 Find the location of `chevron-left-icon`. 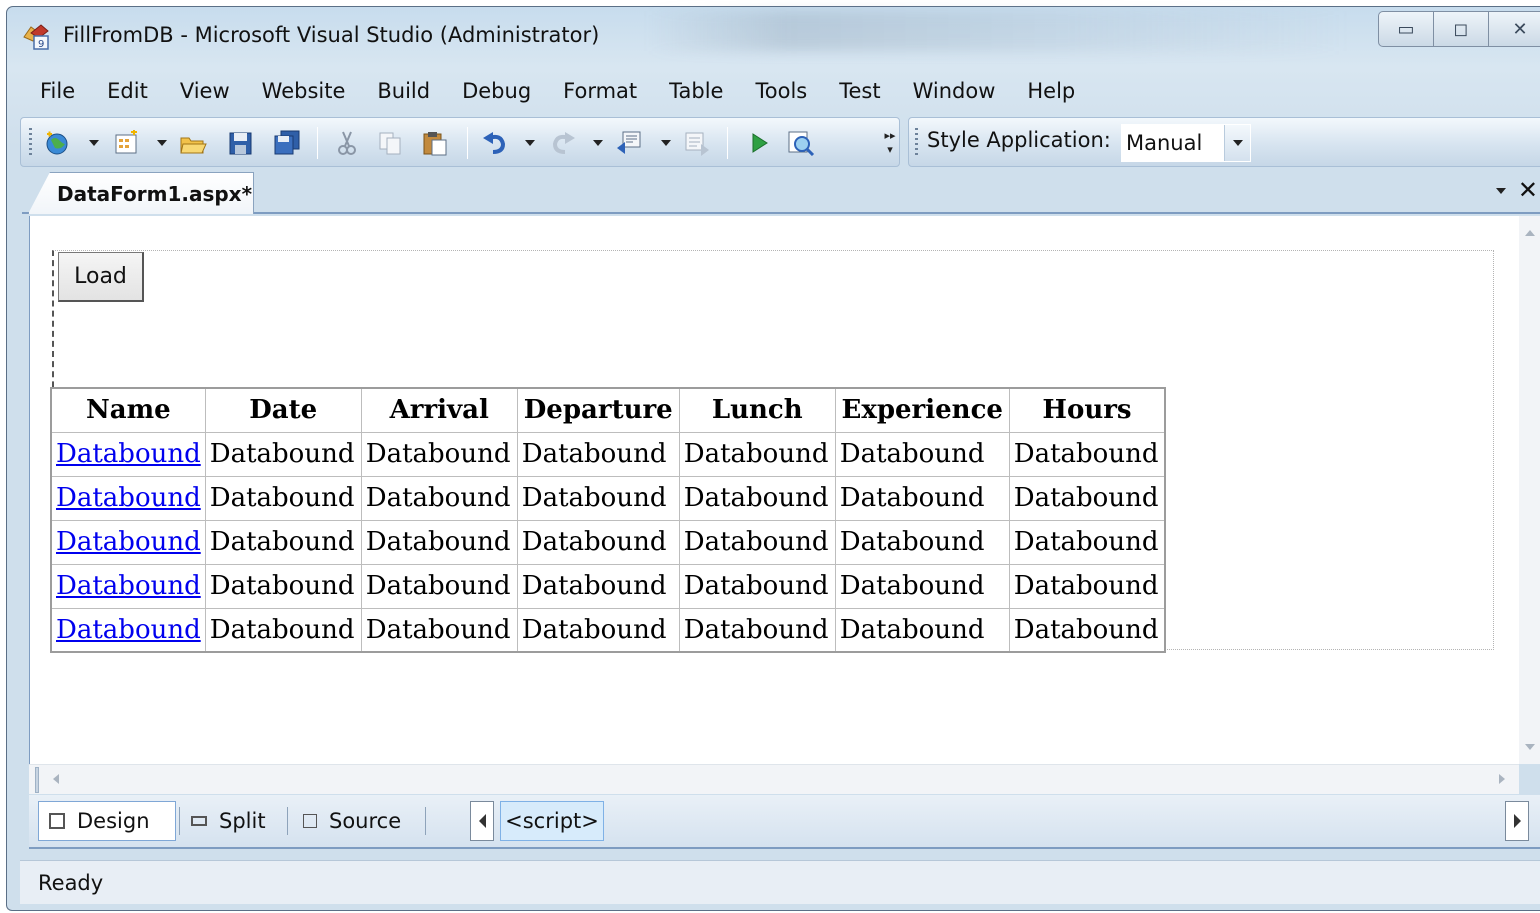

chevron-left-icon is located at coordinates (482, 821).